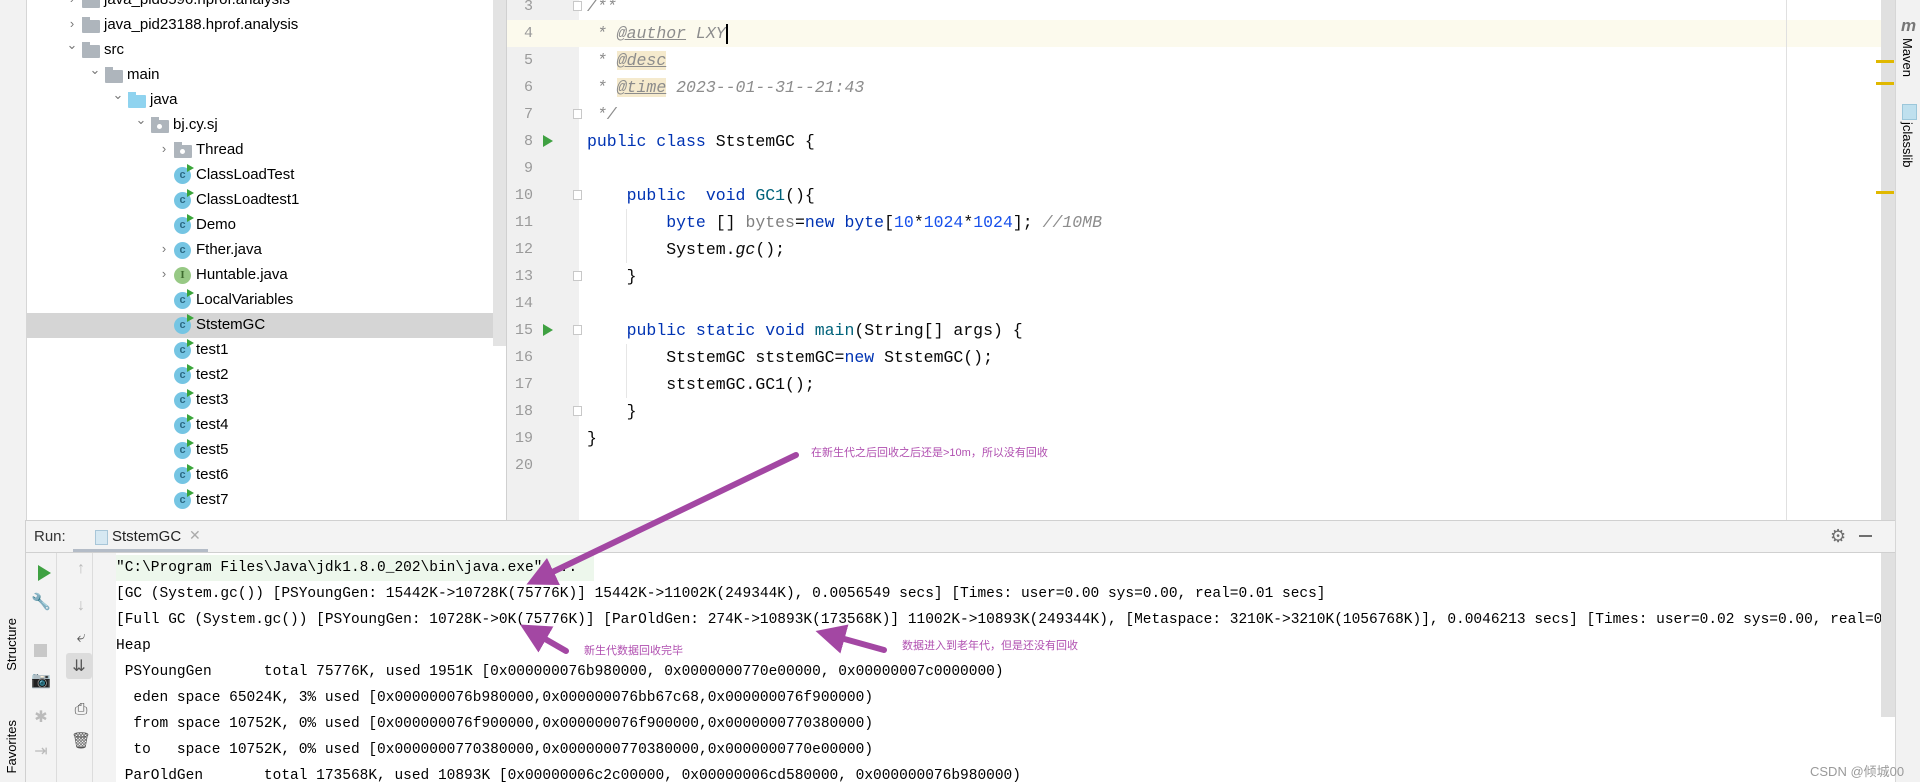  What do you see at coordinates (633, 651) in the screenshot?
I see `annotation-note-2: 新生代数据回收完毕` at bounding box center [633, 651].